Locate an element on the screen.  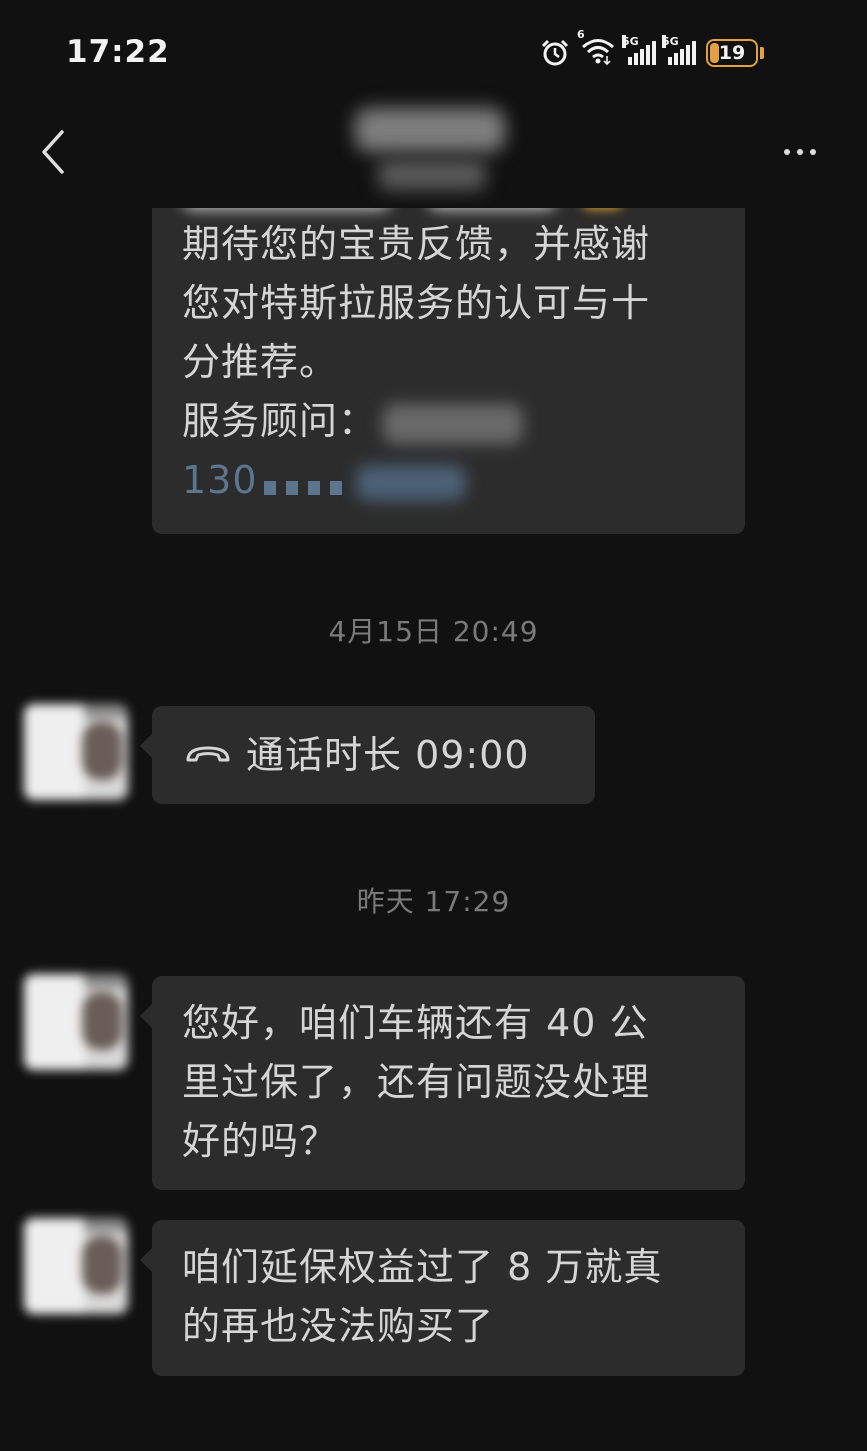
chevron-left-icon is located at coordinates (53, 152).